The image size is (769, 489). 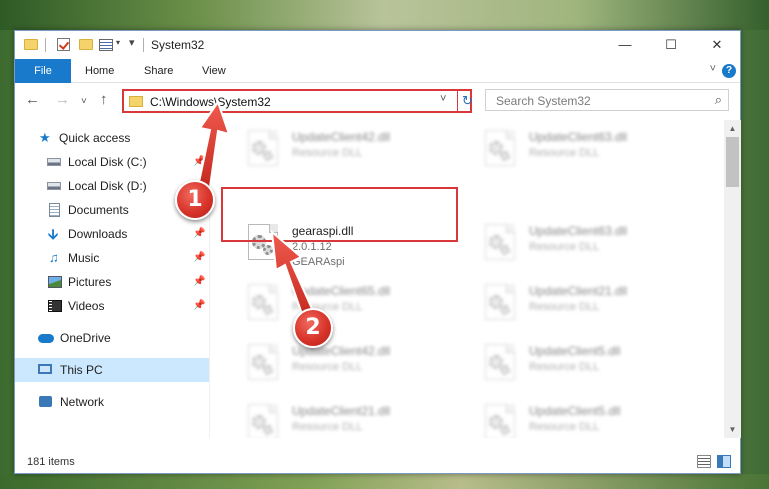 I want to click on sidebar-item-label: Local Disk (D:), so click(x=107, y=186).